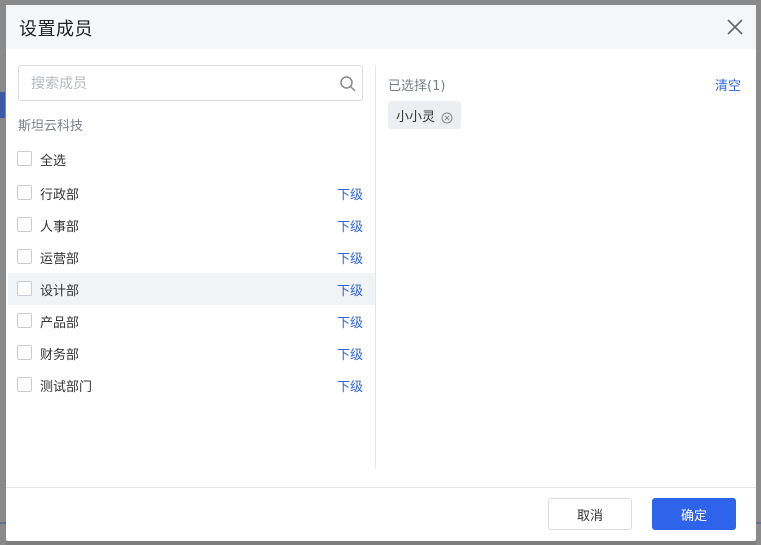 This screenshot has width=761, height=545. What do you see at coordinates (60, 227) in the screenshot?
I see `department-label: 人事部` at bounding box center [60, 227].